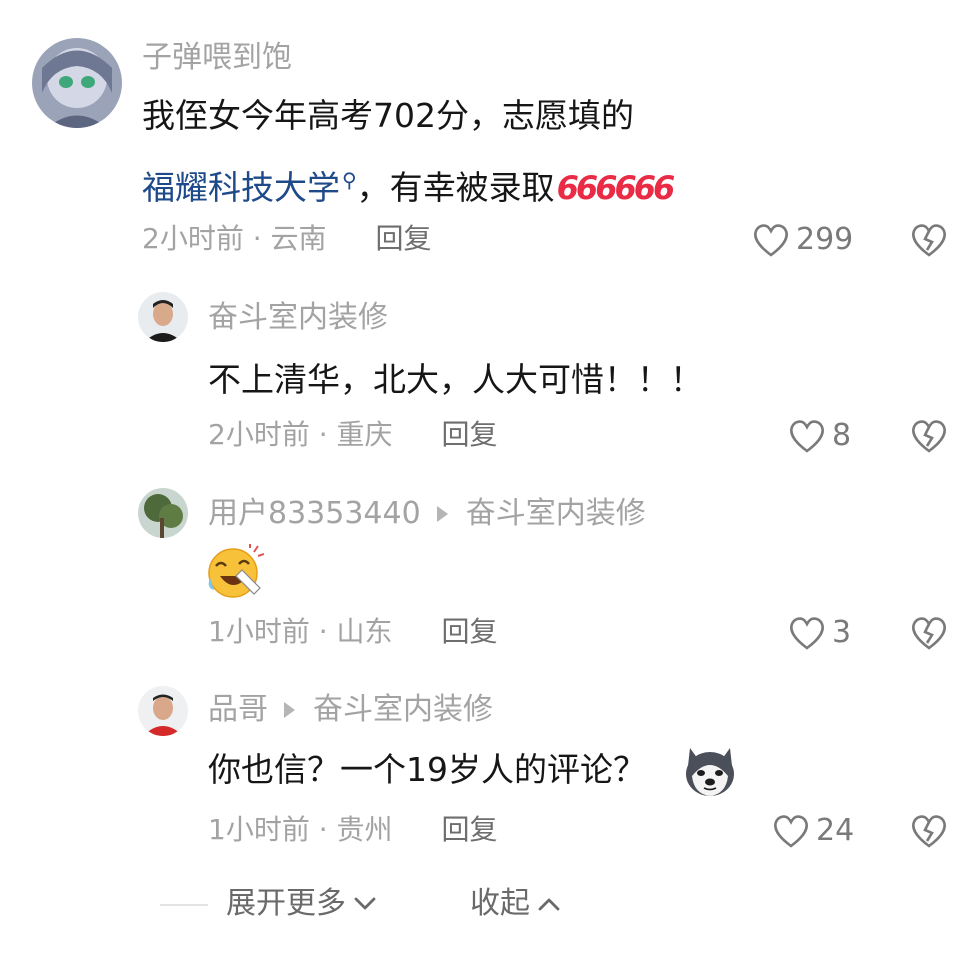  I want to click on like-count: 24, so click(835, 830).